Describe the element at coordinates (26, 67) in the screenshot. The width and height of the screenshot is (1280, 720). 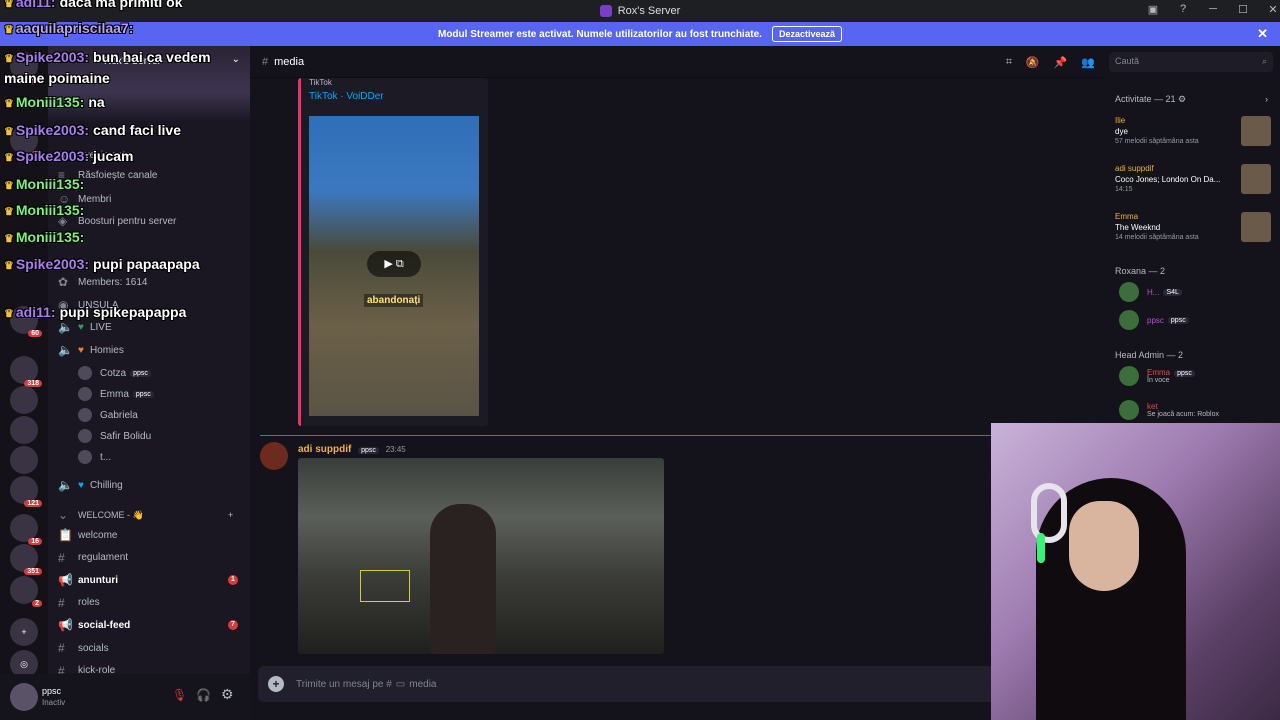
I see `server-icon: 344` at that location.